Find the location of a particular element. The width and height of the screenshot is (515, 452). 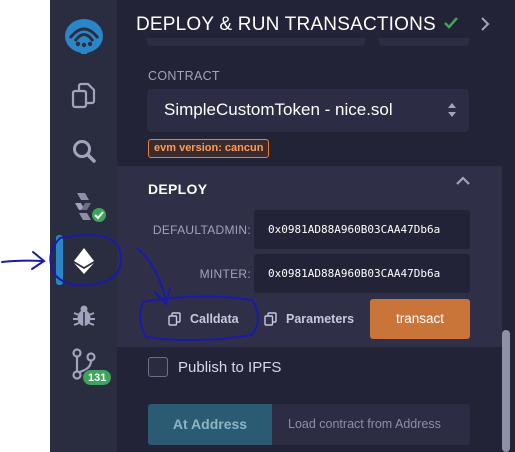

annotation-arrowhead-left is located at coordinates (38, 260).